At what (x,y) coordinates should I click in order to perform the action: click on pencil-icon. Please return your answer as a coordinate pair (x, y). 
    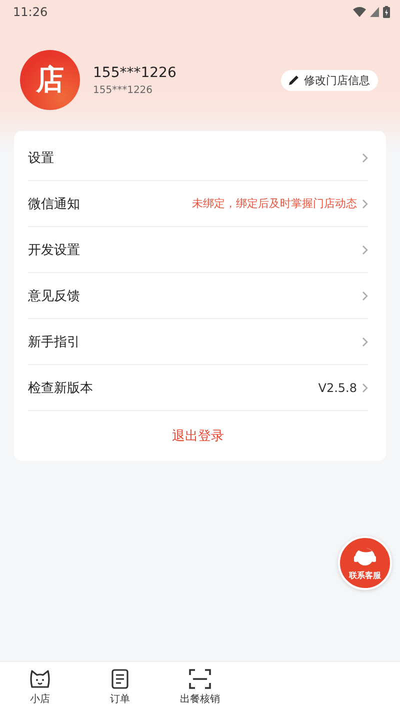
    Looking at the image, I should click on (294, 80).